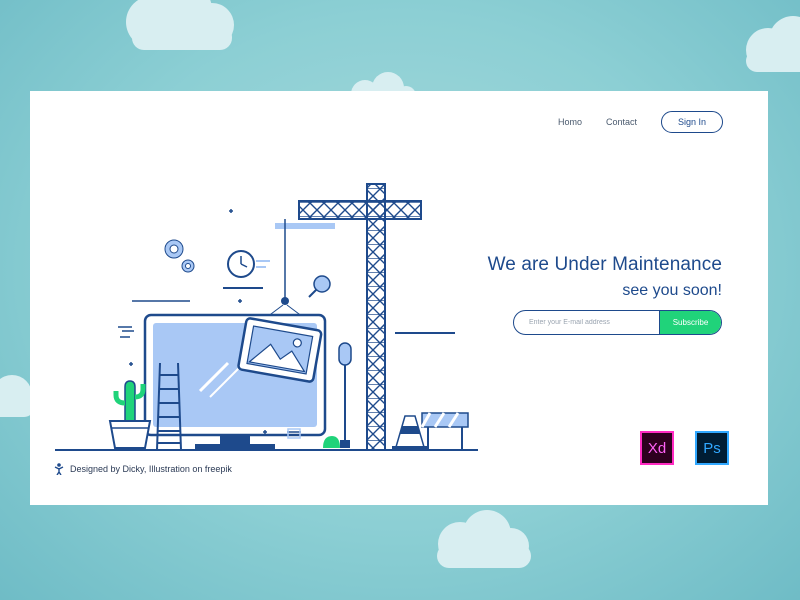 The width and height of the screenshot is (800, 600). Describe the element at coordinates (570, 122) in the screenshot. I see `nav-home-link: Homo` at that location.